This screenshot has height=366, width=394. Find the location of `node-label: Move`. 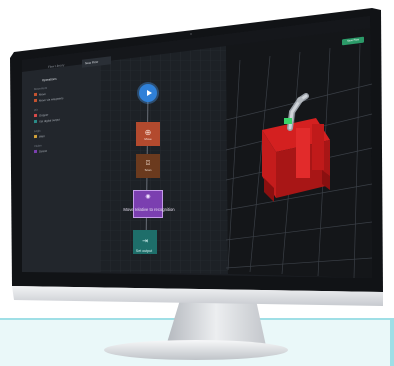

node-label: Move is located at coordinates (148, 138).